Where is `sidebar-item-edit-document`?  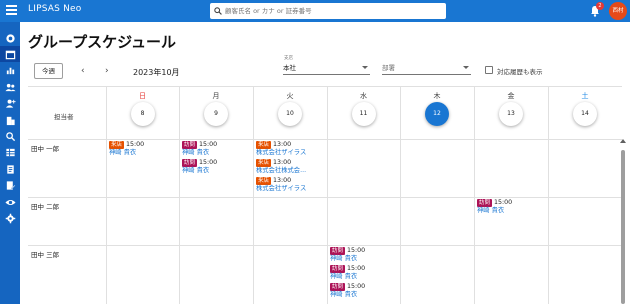
sidebar-item-edit-document is located at coordinates (10, 186).